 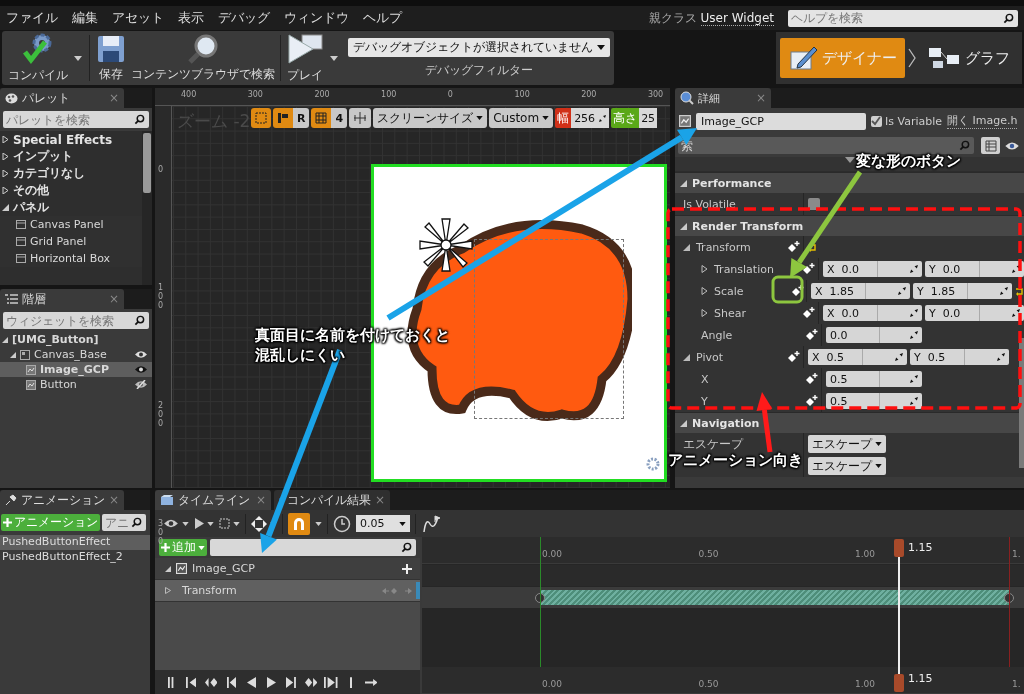 I want to click on panel-tab: タイムライン ×, so click(x=213, y=500).